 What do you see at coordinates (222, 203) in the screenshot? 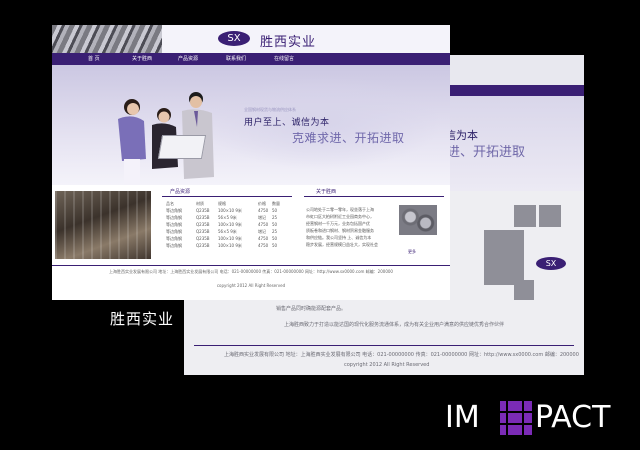
I see `table-header-spec: 规格` at bounding box center [222, 203].